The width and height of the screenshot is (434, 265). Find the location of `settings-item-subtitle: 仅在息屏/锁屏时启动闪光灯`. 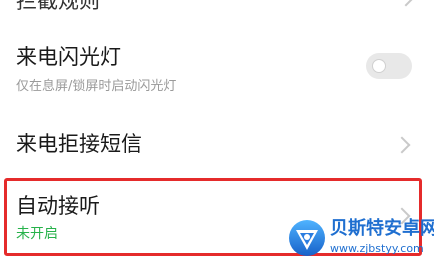

settings-item-subtitle: 仅在息屏/锁屏时启动闪光灯 is located at coordinates (96, 86).